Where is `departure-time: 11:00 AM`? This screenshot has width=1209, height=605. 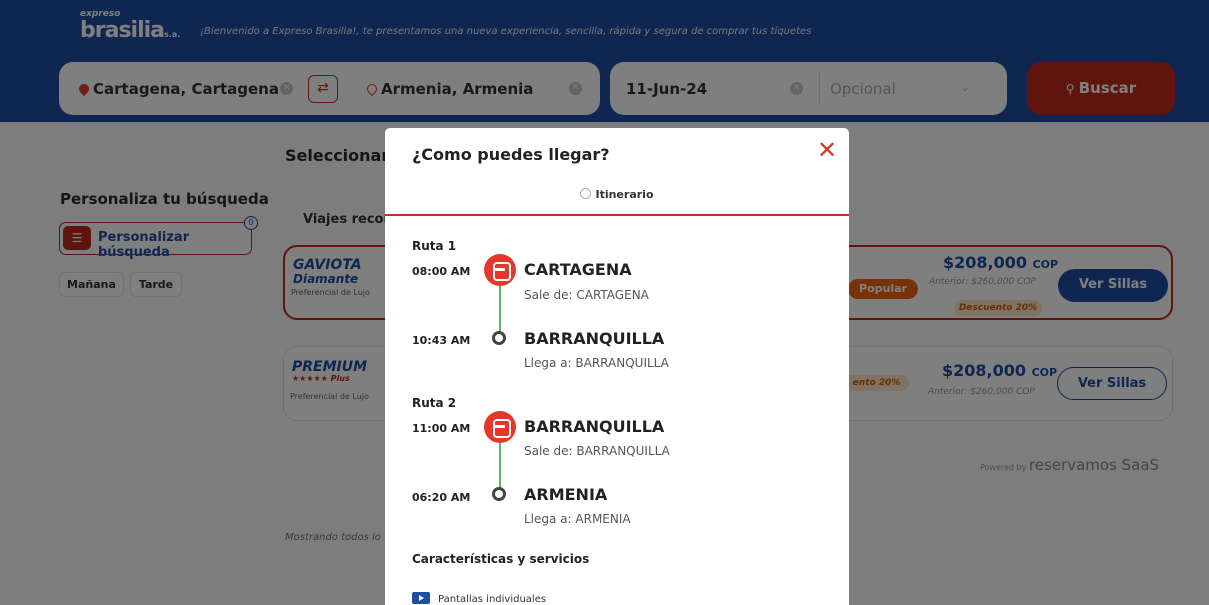
departure-time: 11:00 AM is located at coordinates (441, 428).